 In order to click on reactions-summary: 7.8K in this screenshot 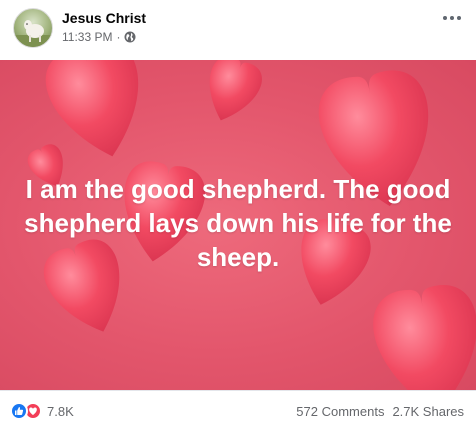, I will do `click(42, 411)`.